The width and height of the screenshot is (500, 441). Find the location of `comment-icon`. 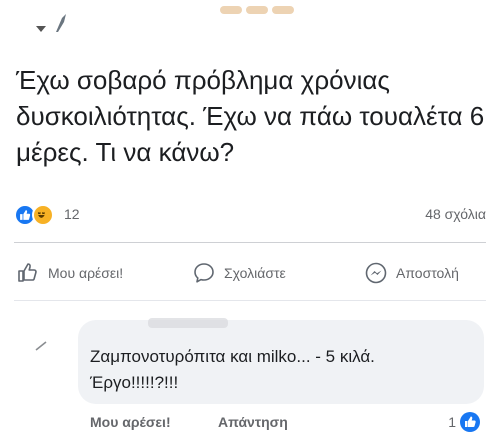

comment-icon is located at coordinates (204, 273).